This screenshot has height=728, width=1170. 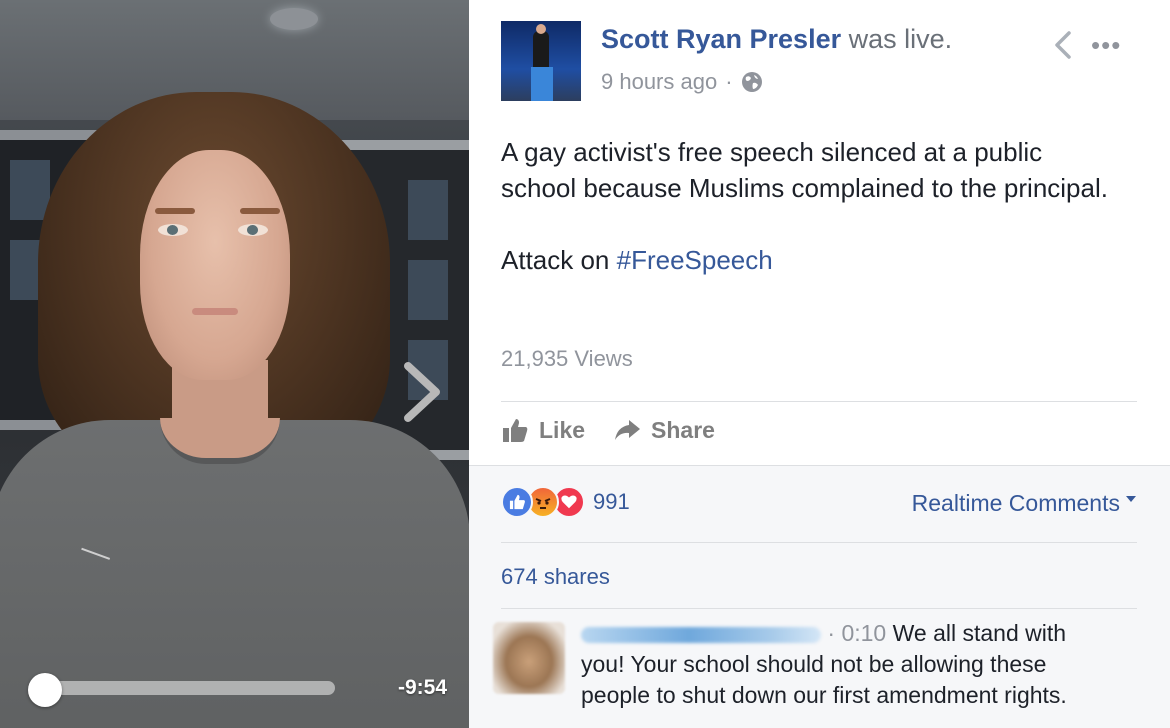 What do you see at coordinates (515, 430) in the screenshot?
I see `thumbs-up-icon` at bounding box center [515, 430].